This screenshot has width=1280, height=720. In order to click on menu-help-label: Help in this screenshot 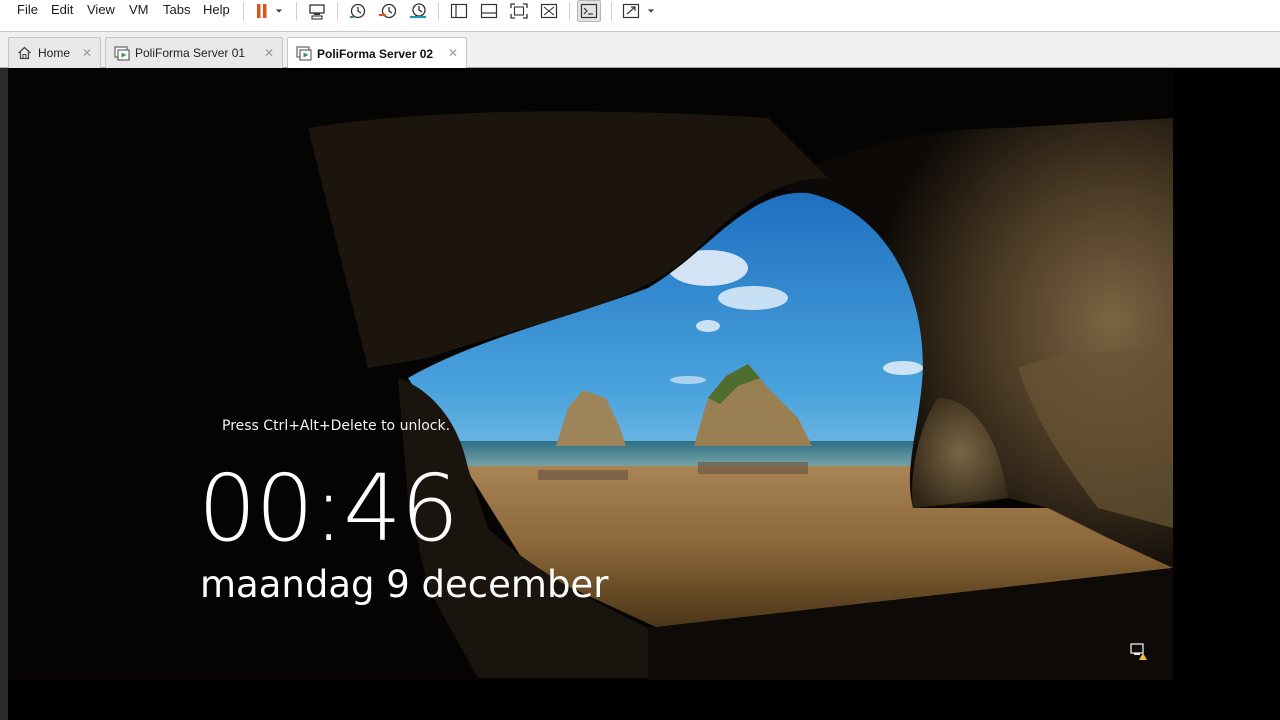, I will do `click(216, 9)`.